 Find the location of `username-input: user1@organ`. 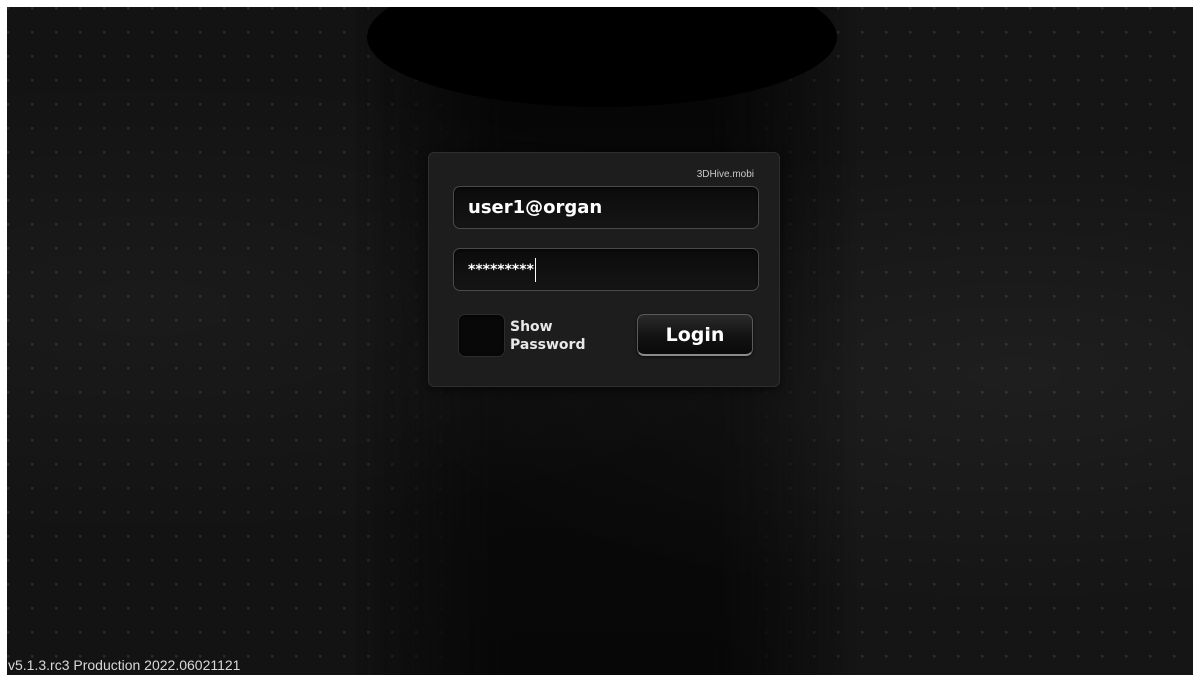

username-input: user1@organ is located at coordinates (606, 207).